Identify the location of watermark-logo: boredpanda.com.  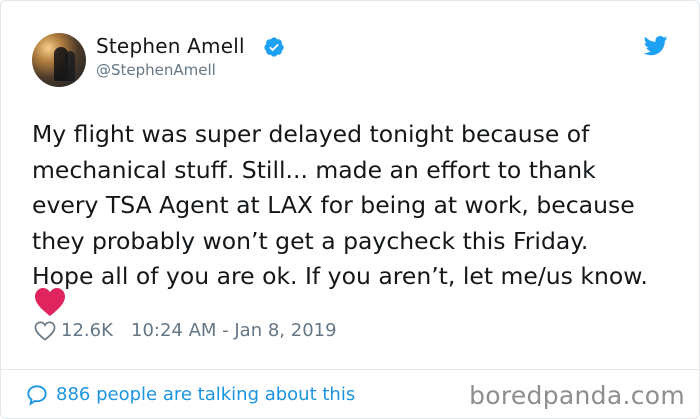
(577, 395).